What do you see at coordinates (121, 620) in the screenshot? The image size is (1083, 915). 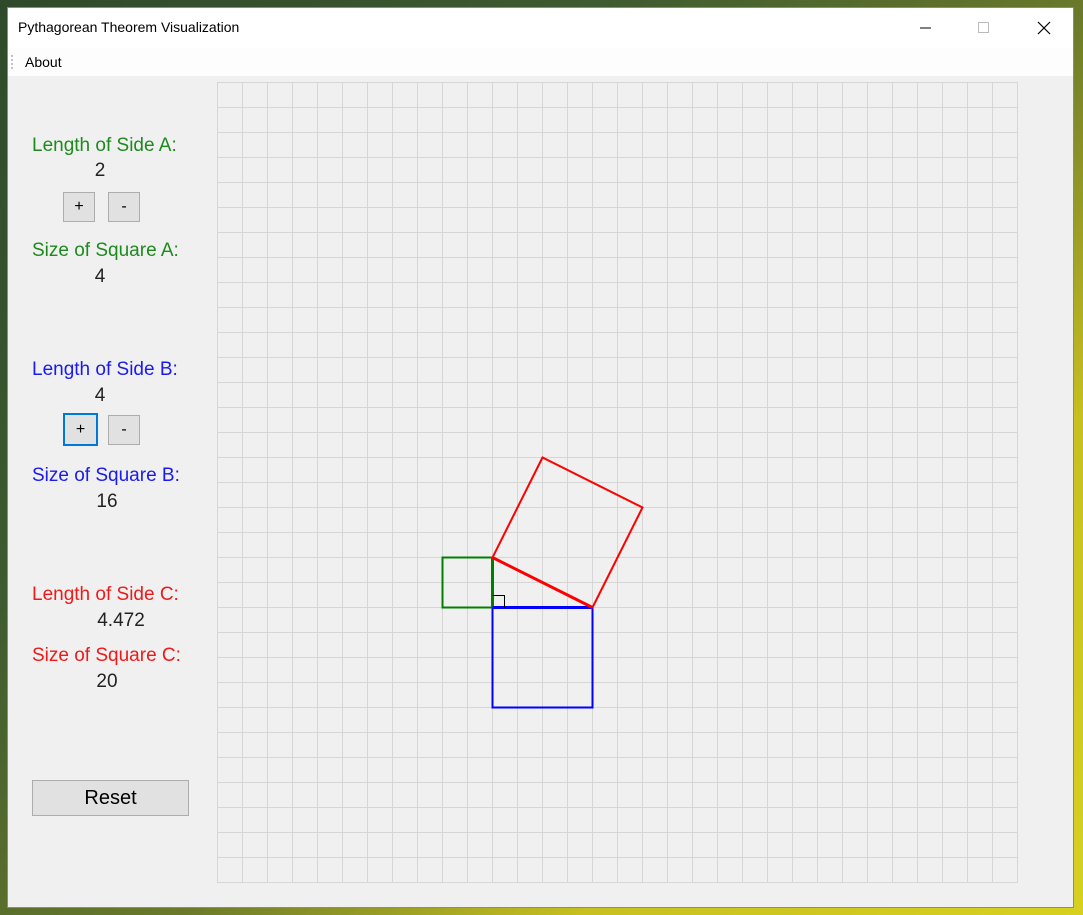 I see `side-c-length-value: 4.472` at bounding box center [121, 620].